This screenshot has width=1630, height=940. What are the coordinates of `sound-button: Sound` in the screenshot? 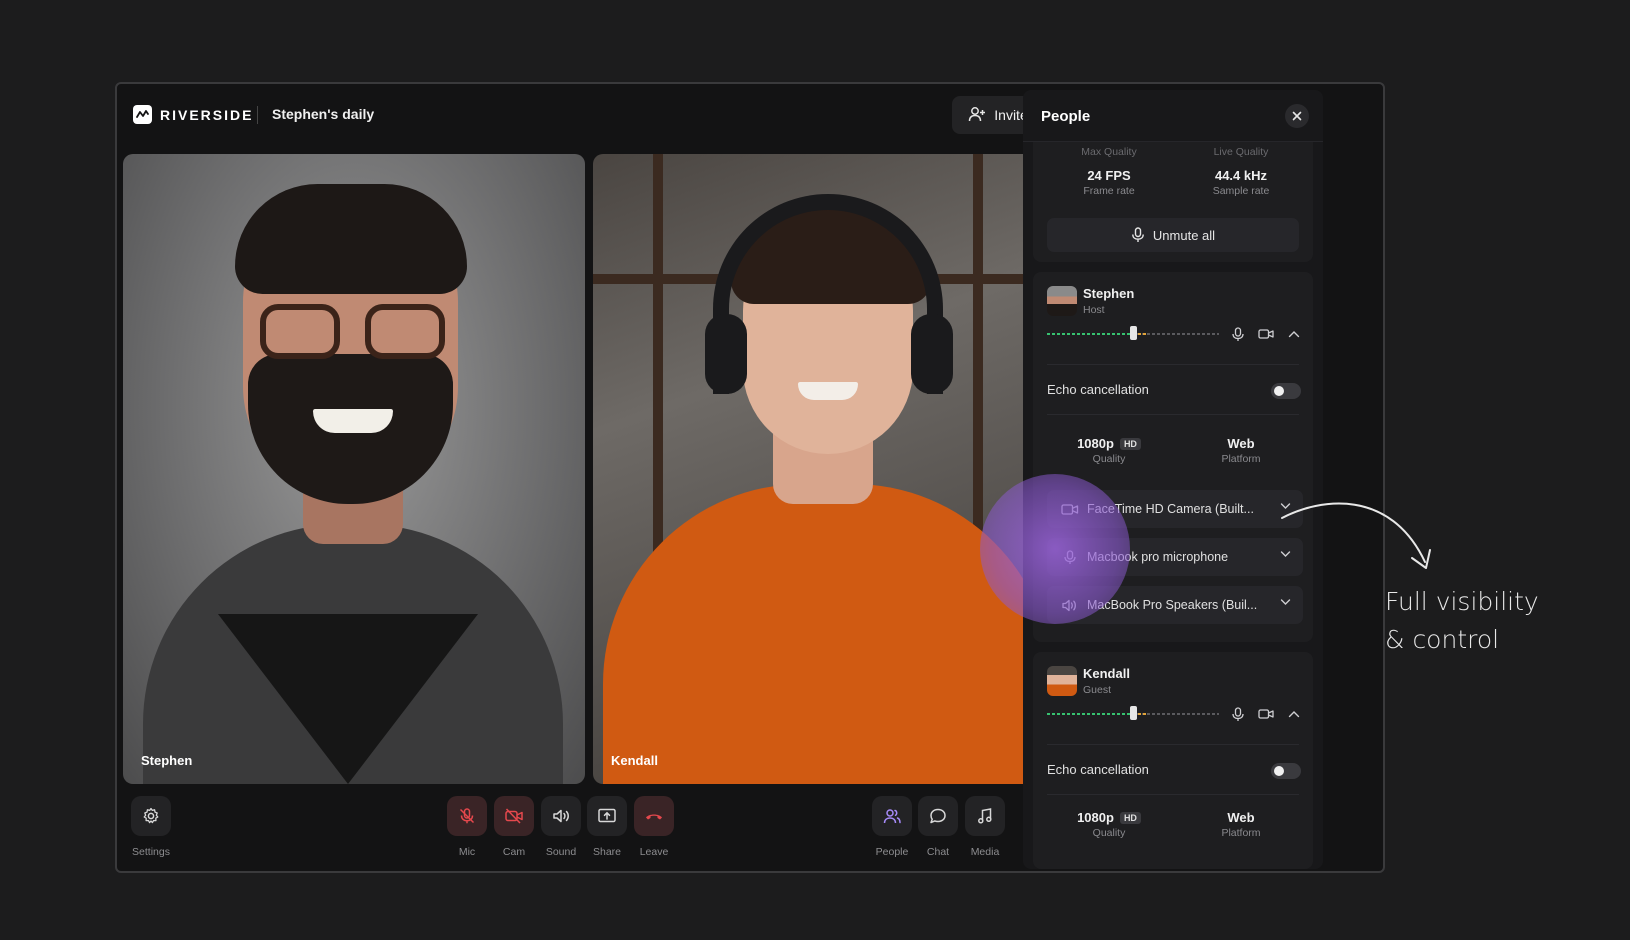 It's located at (561, 827).